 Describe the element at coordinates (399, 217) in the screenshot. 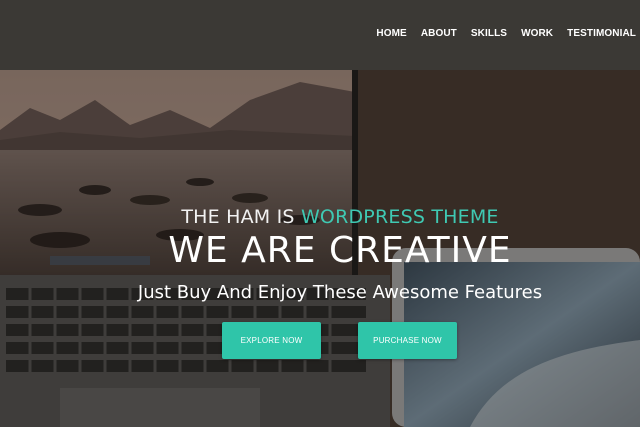

I see `hero-tagline-highlight: WORDPRESS THEME` at that location.